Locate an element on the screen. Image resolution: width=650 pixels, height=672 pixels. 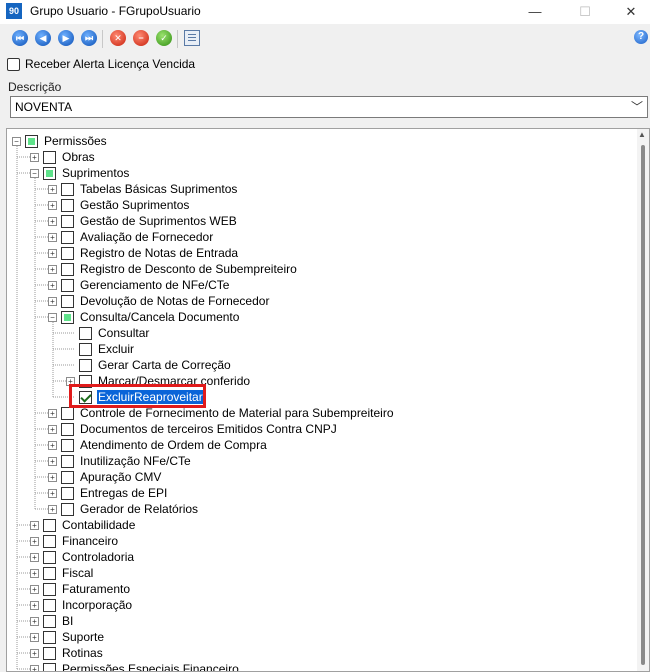
tree-item: + Rotinas is located at coordinates (67, 653).